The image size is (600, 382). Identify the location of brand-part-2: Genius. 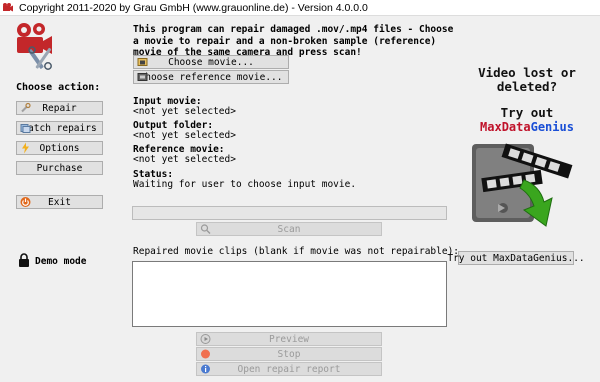
(552, 127).